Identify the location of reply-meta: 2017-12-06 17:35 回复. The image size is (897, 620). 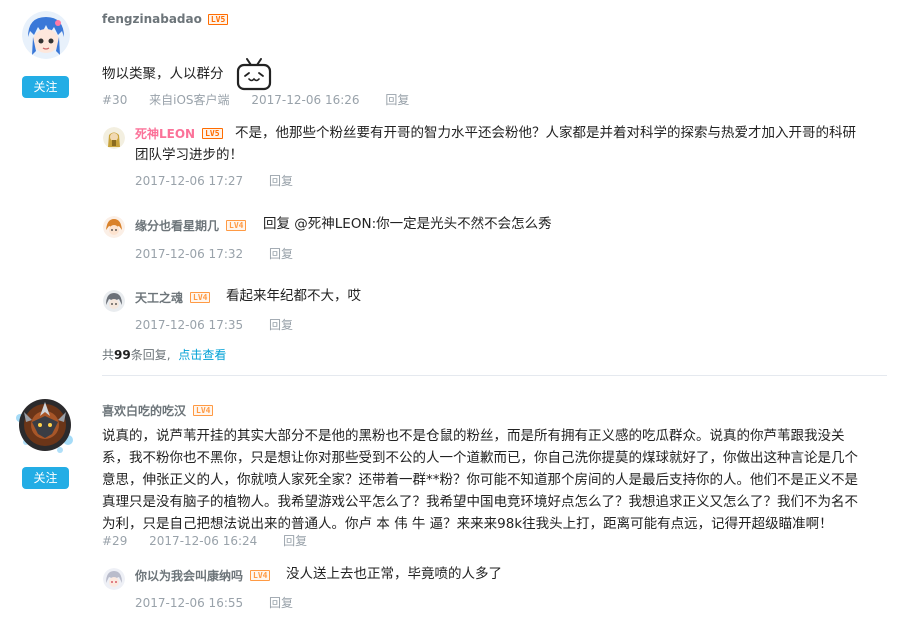
(214, 324).